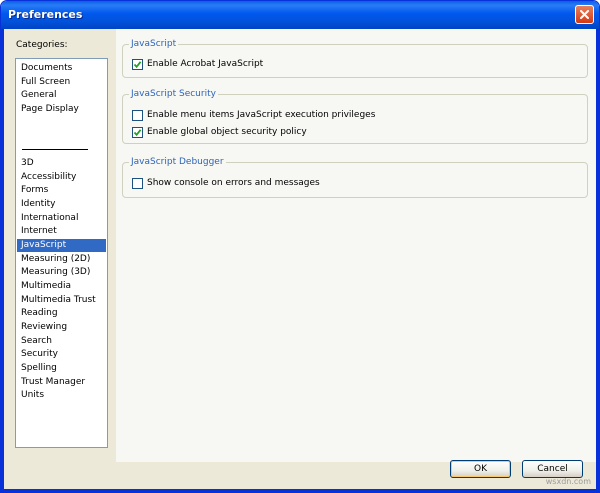 The height and width of the screenshot is (493, 600). Describe the element at coordinates (61, 245) in the screenshot. I see `category-item-javascript: JavaScript` at that location.